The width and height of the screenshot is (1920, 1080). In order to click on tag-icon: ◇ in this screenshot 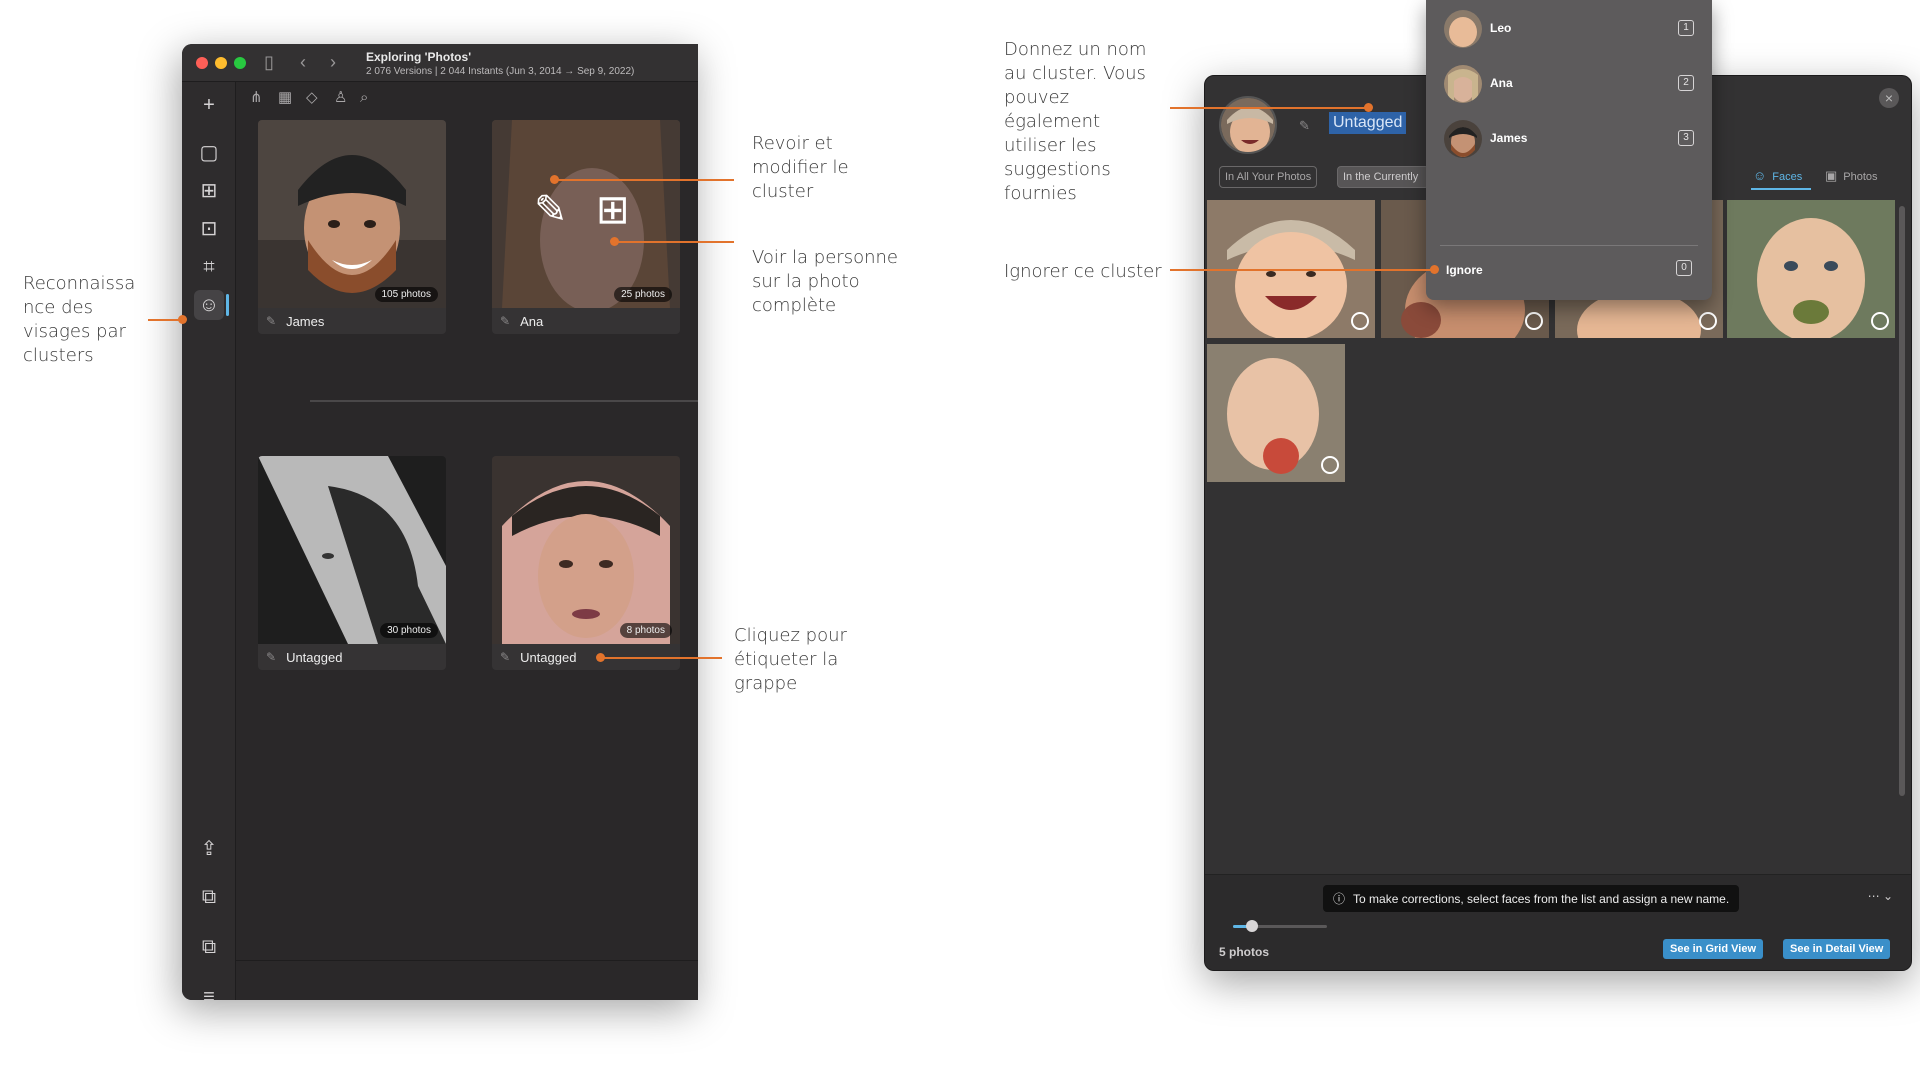, I will do `click(312, 98)`.